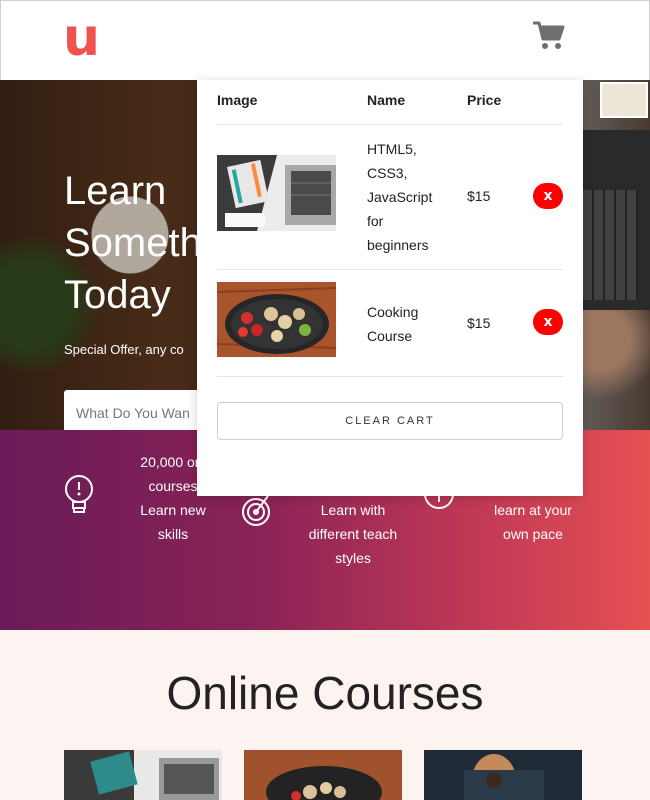 Image resolution: width=650 pixels, height=800 pixels. I want to click on cart-row: Cooking Course $15 x, so click(390, 322).